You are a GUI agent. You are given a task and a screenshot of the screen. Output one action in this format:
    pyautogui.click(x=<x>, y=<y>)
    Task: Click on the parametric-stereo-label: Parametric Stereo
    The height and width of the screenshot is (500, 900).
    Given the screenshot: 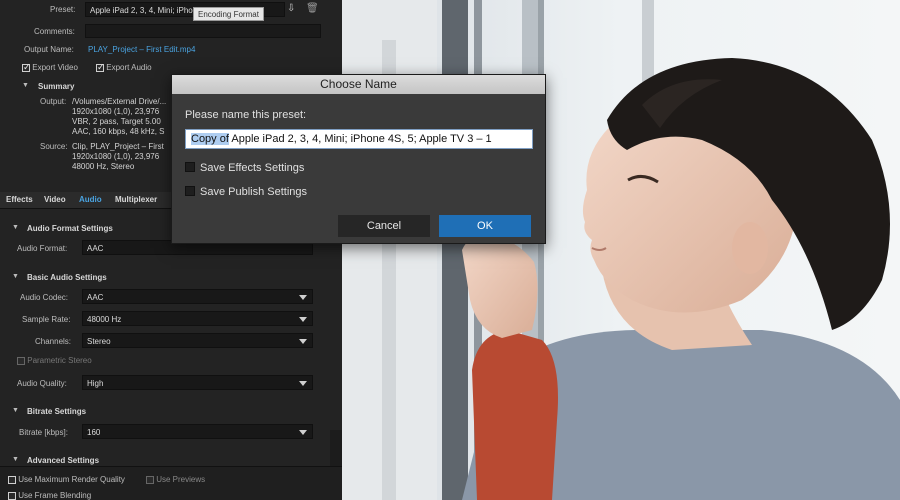 What is the action you would take?
    pyautogui.click(x=59, y=360)
    